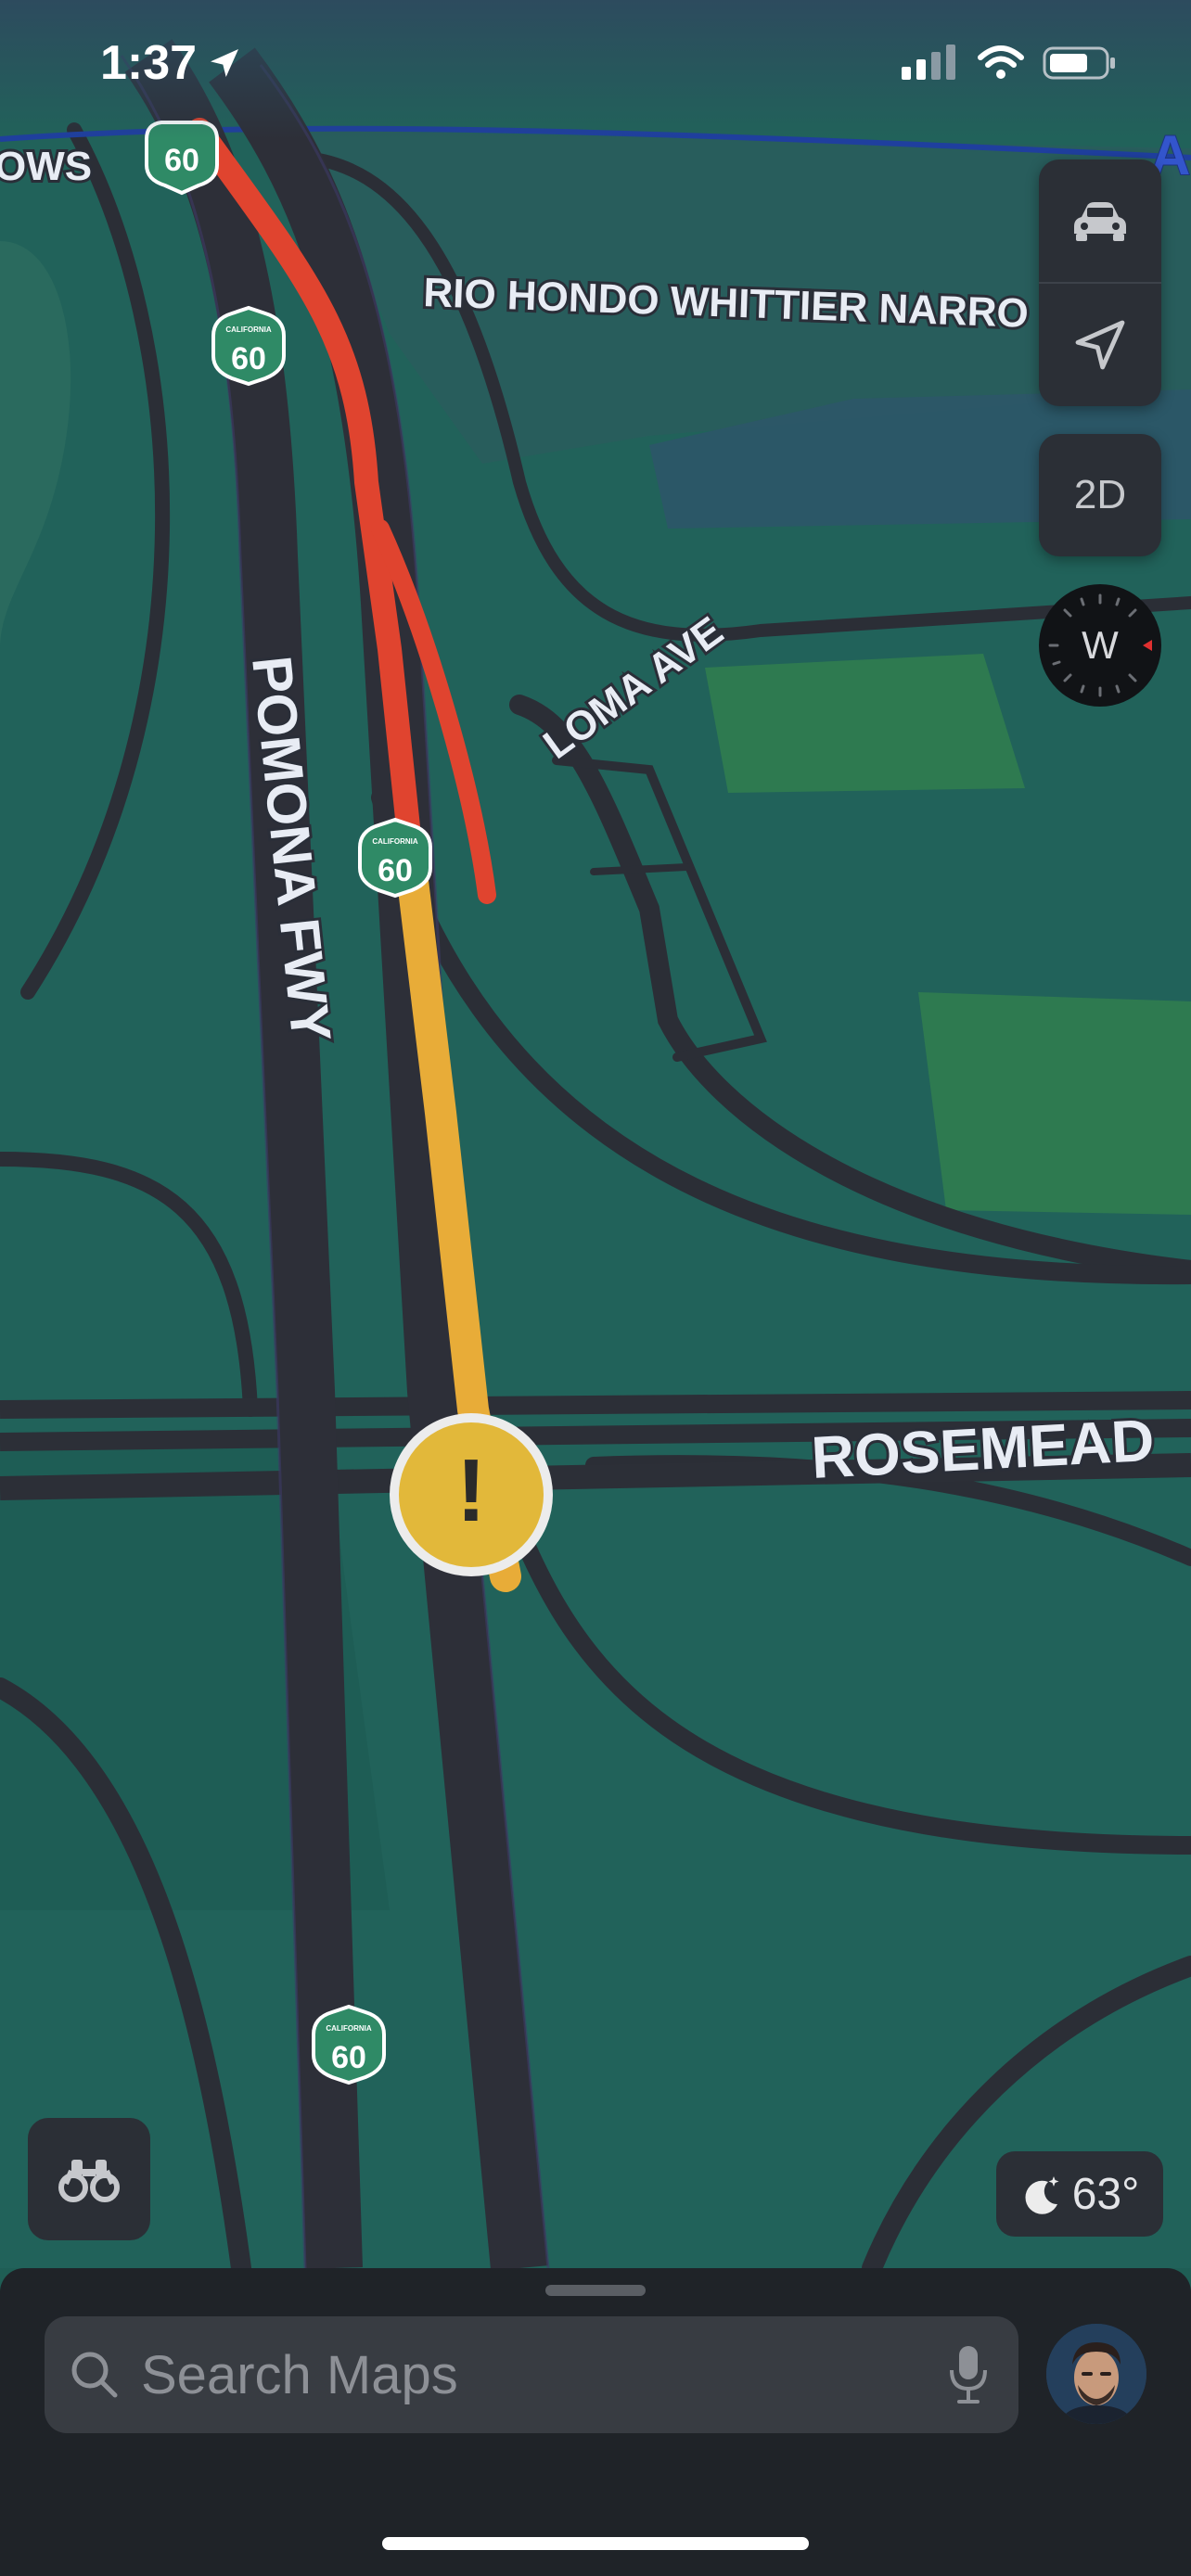 Image resolution: width=1191 pixels, height=2576 pixels. What do you see at coordinates (46, 166) in the screenshot?
I see `road-label-ows: OWS` at bounding box center [46, 166].